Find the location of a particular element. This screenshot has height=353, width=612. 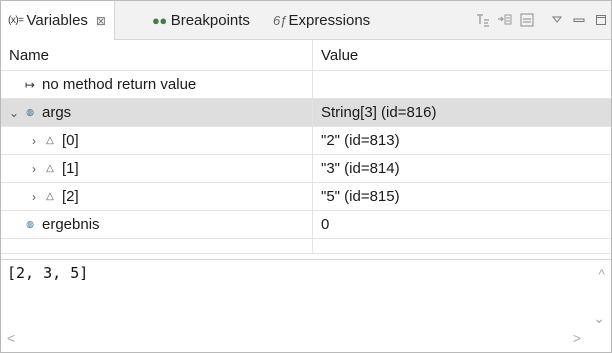

variable-value: "2" (id=813) is located at coordinates (461, 140).